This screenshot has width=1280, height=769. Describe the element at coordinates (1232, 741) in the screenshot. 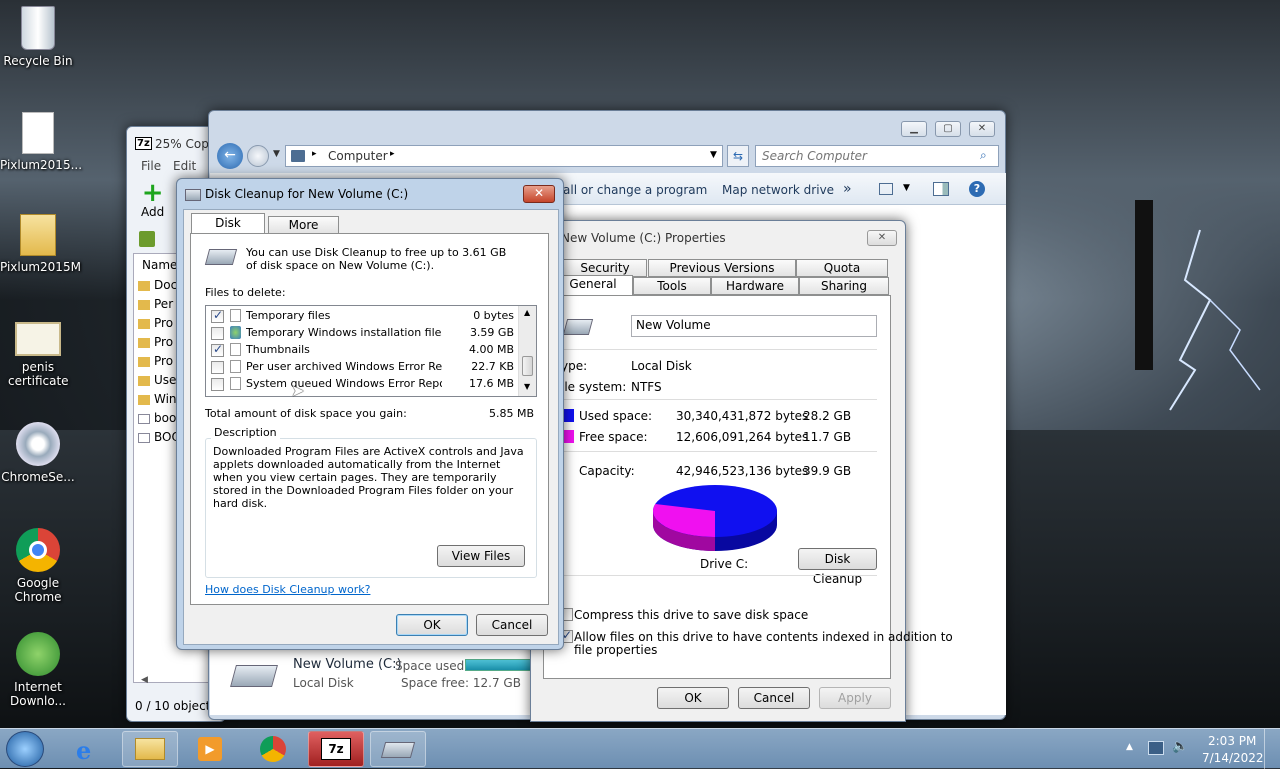

I see `clock-time: 2:03 PM` at that location.